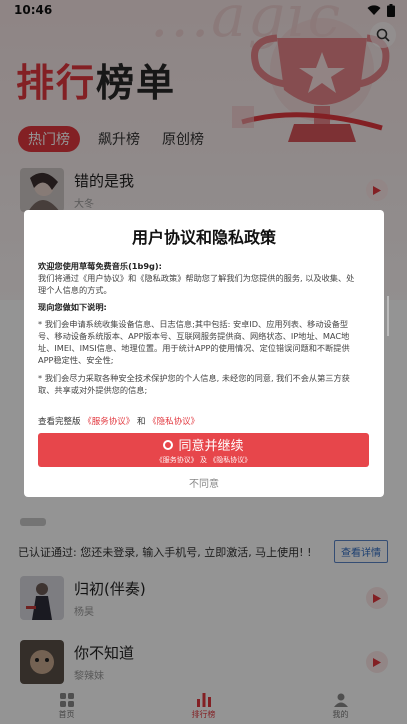 Image resolution: width=407 pixels, height=724 pixels. Describe the element at coordinates (72, 306) in the screenshot. I see `dialog-section-heading: 现向您做如下说明:` at that location.